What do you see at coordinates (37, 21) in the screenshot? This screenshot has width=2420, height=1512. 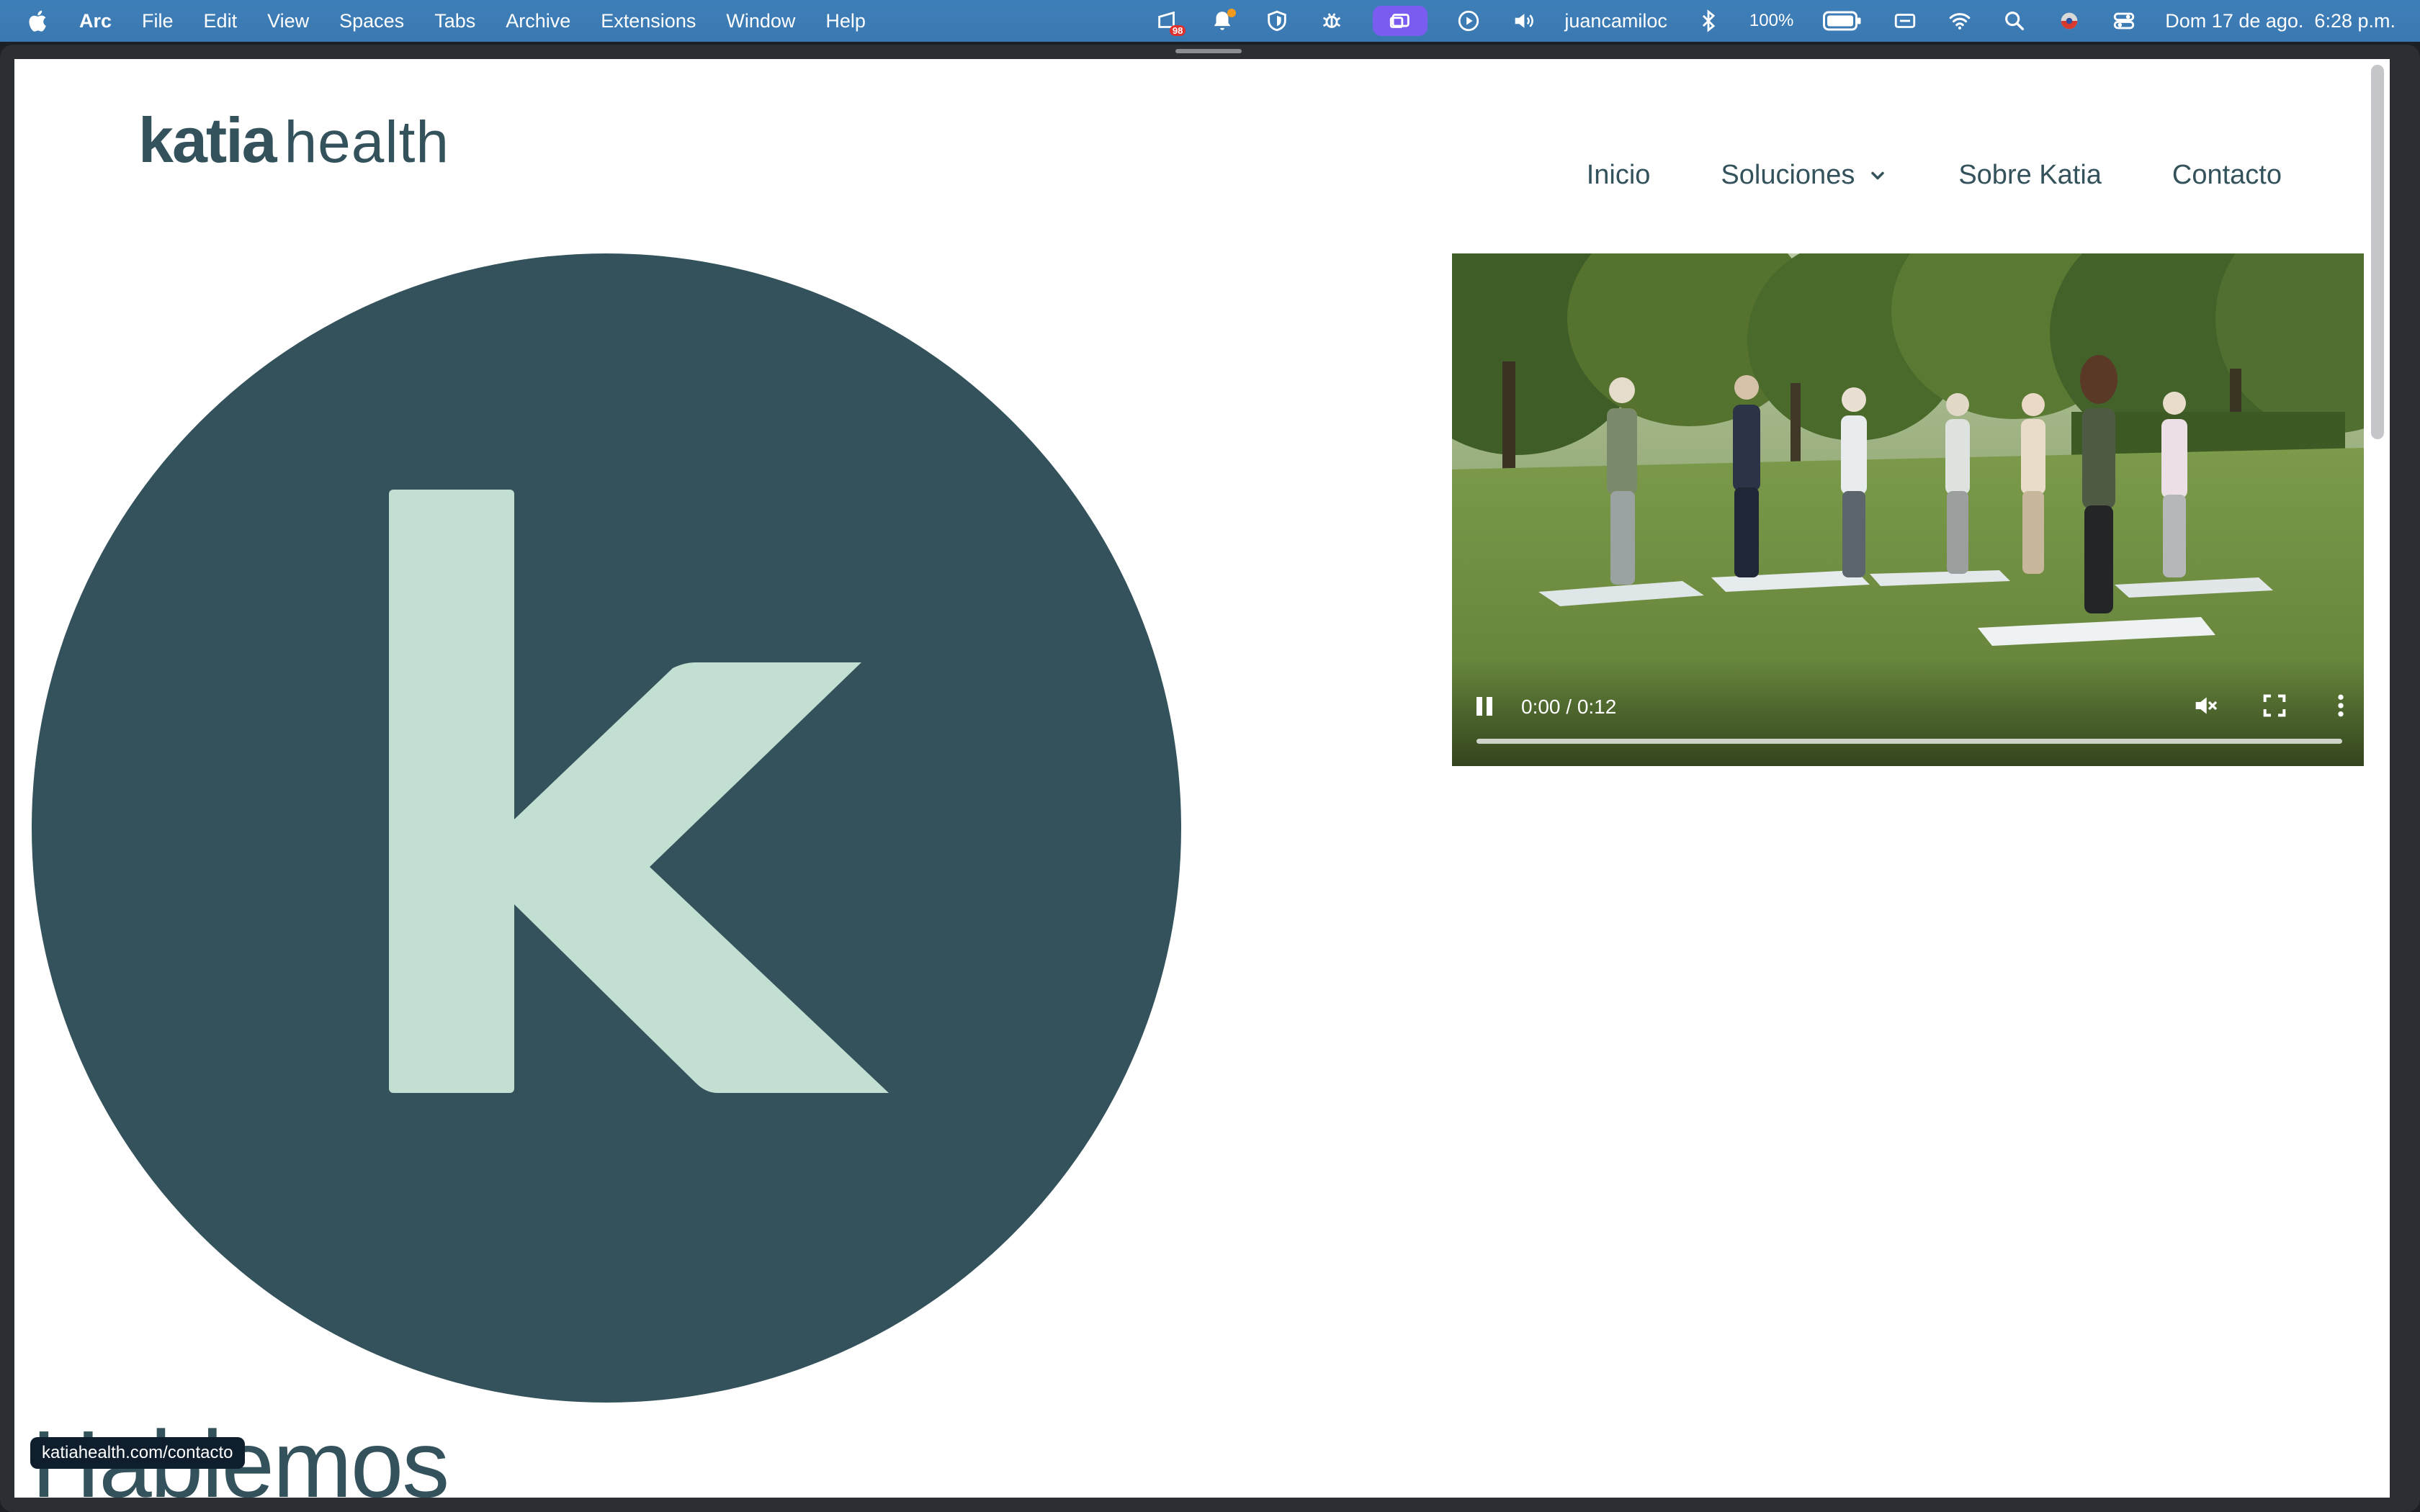 I see `apple-logo-icon` at bounding box center [37, 21].